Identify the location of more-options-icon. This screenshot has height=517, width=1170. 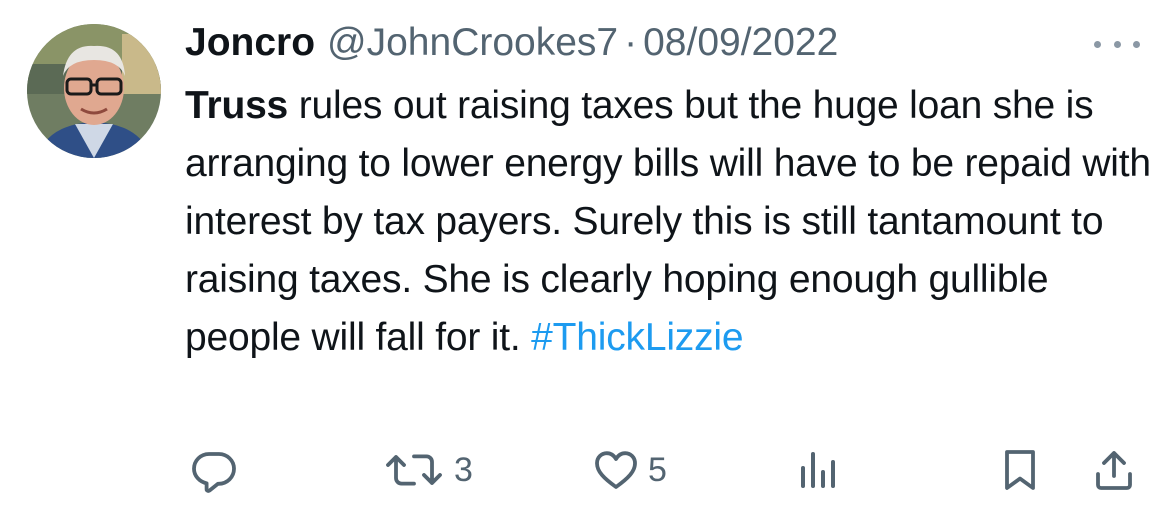
(1117, 44).